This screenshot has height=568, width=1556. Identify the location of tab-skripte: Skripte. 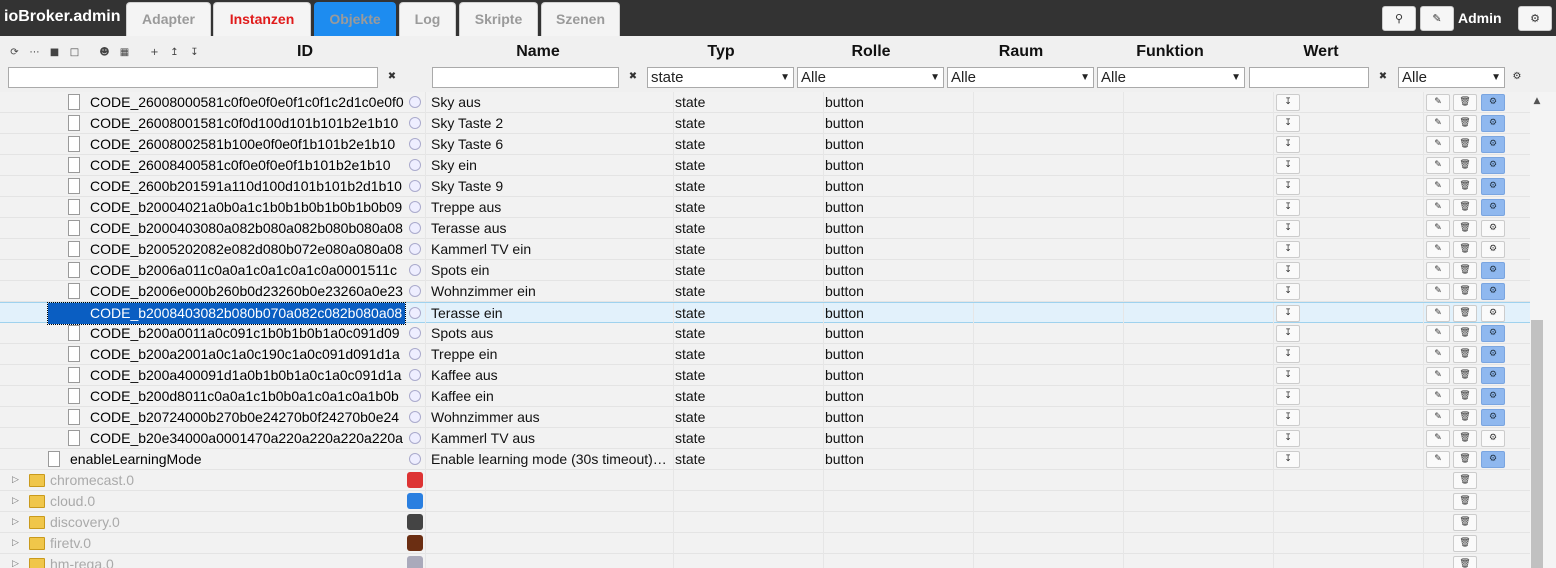
(498, 19).